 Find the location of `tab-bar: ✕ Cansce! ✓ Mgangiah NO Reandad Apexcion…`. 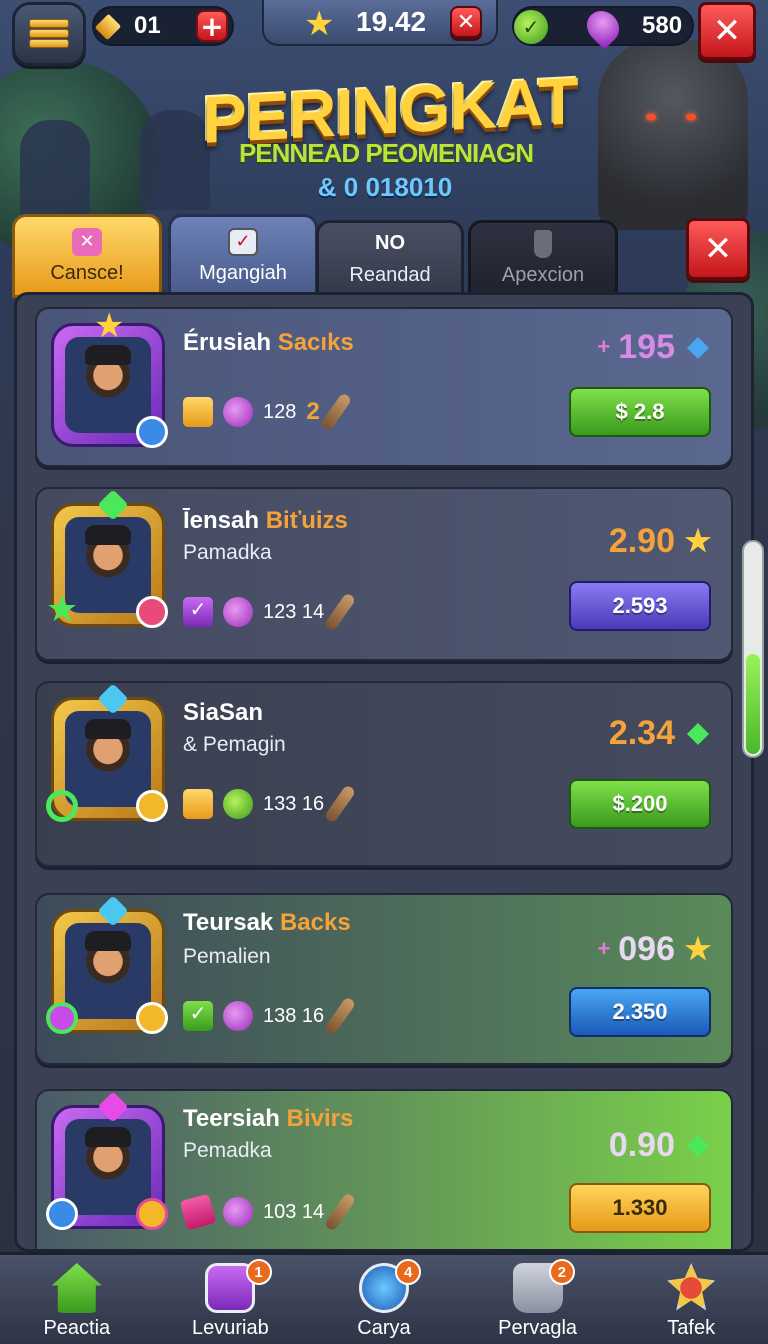

tab-bar: ✕ Cansce! ✓ Mgangiah NO Reandad Apexcion… is located at coordinates (384, 256).